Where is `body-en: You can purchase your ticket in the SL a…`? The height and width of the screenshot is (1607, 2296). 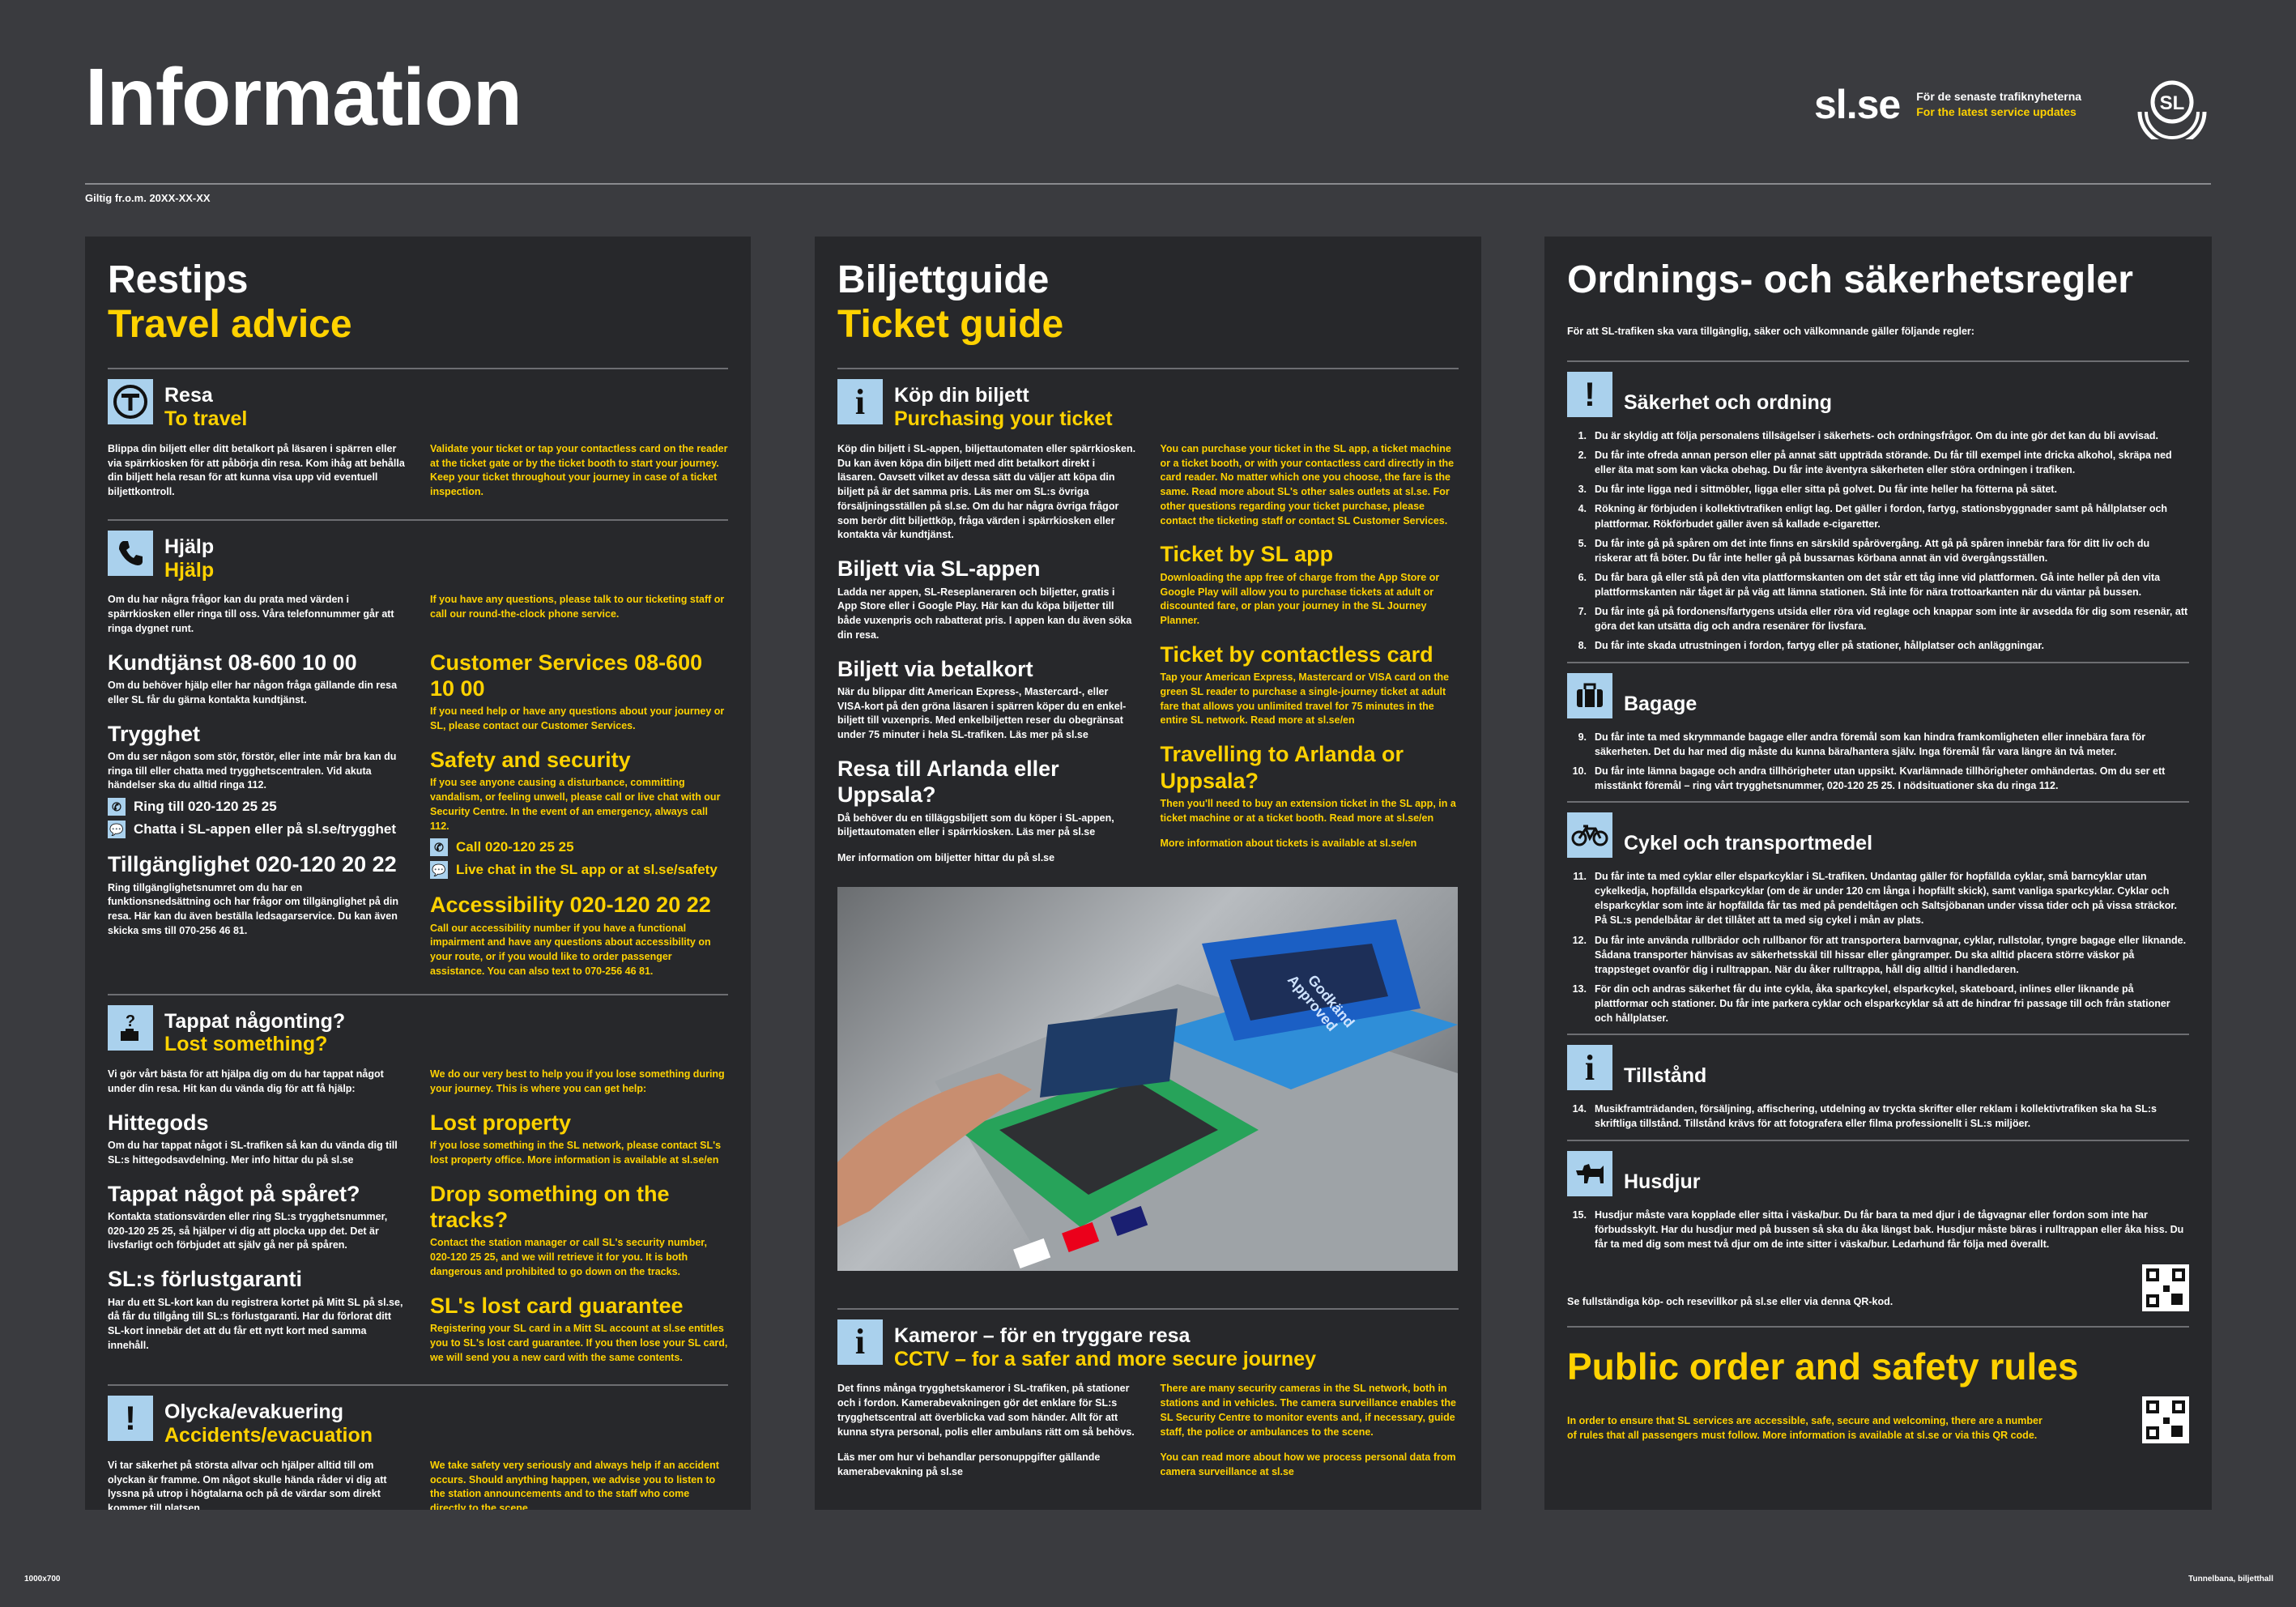
body-en: You can purchase your ticket in the SL a… is located at coordinates (1308, 484).